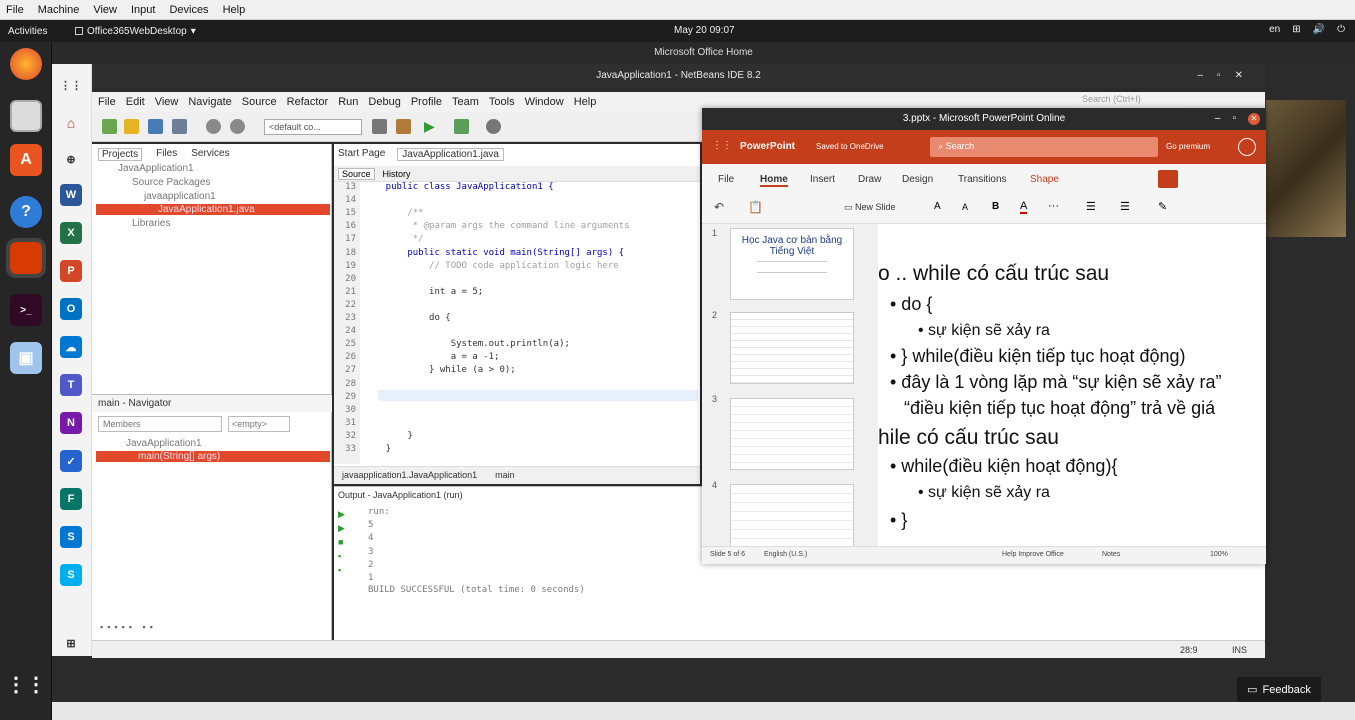  Describe the element at coordinates (26, 684) in the screenshot. I see `app-grid-icon: ⋮⋮` at that location.